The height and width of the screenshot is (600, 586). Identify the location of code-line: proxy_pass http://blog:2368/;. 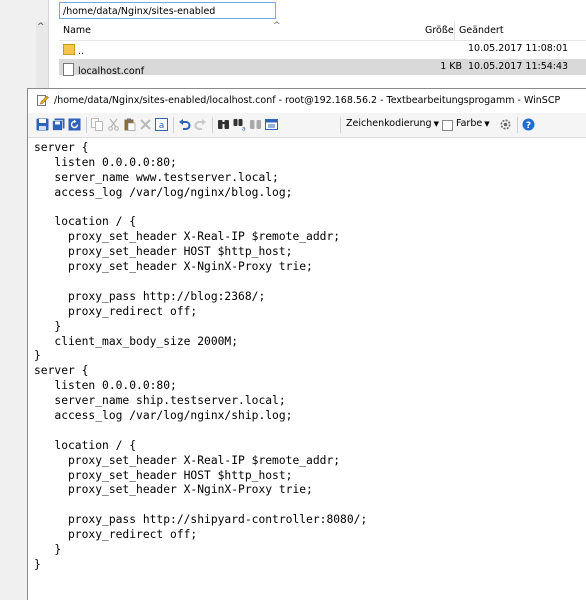
(309, 297).